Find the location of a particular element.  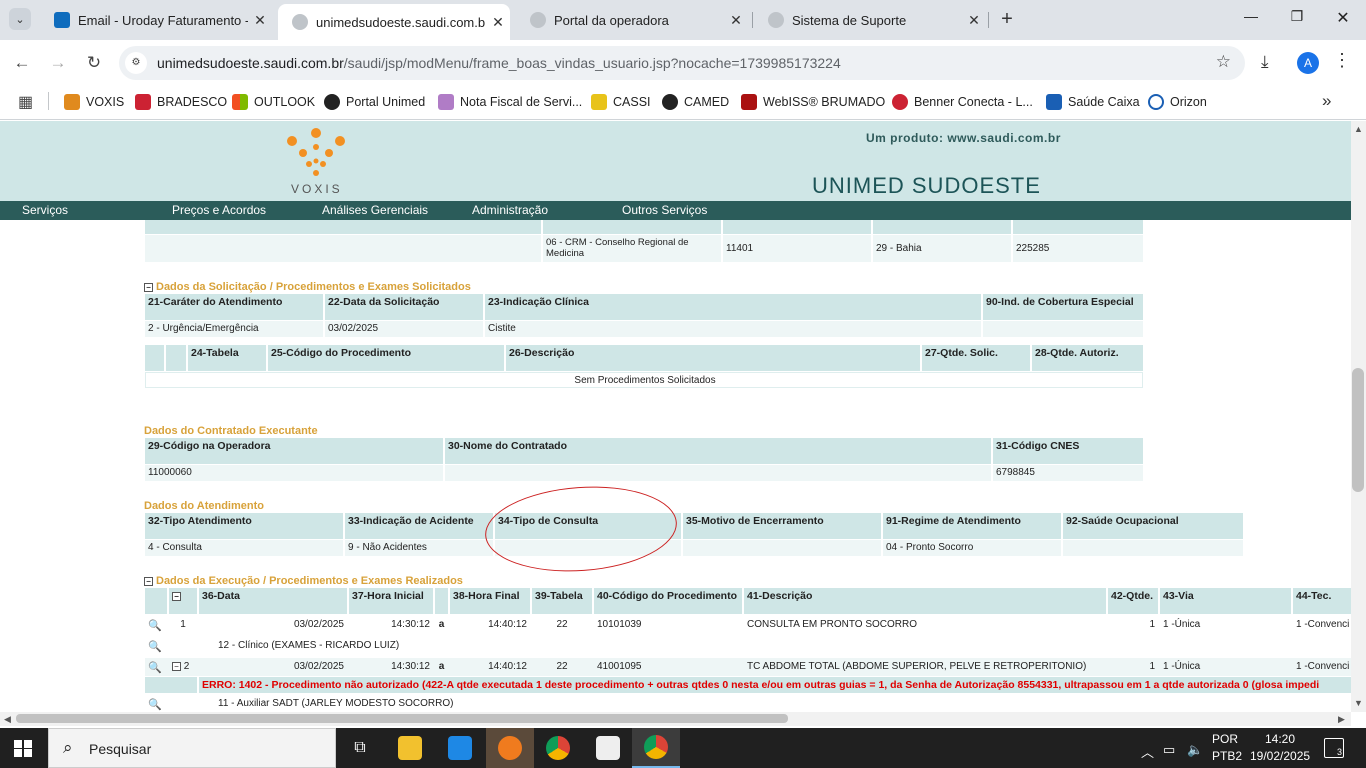

minimize-icon: — is located at coordinates (1251, 16).